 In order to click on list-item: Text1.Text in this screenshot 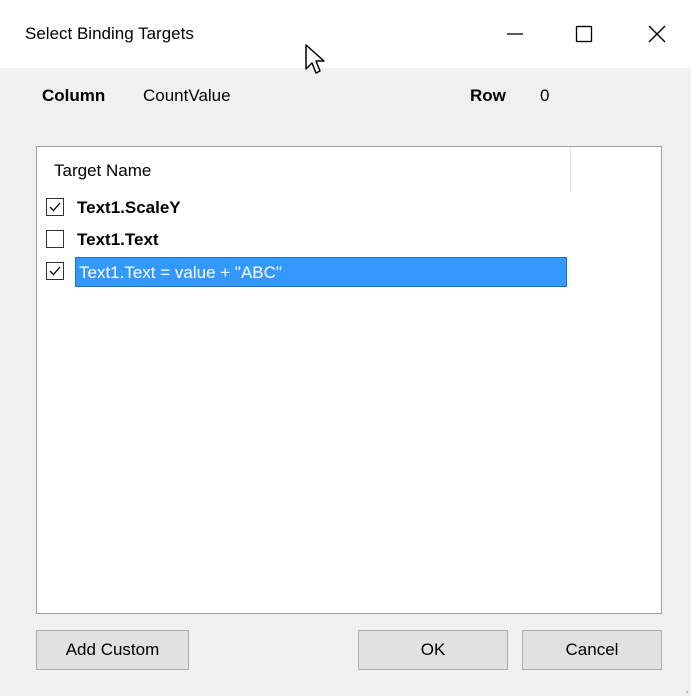, I will do `click(311, 240)`.